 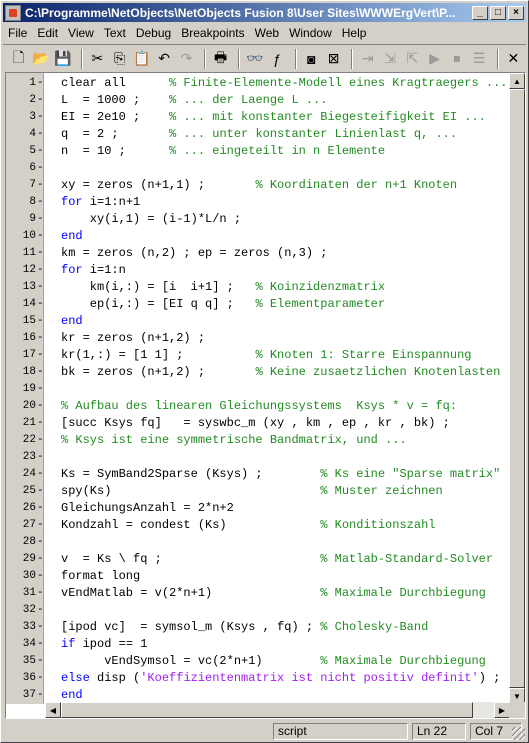 I want to click on scroll-right-icon: ▶, so click(x=502, y=710).